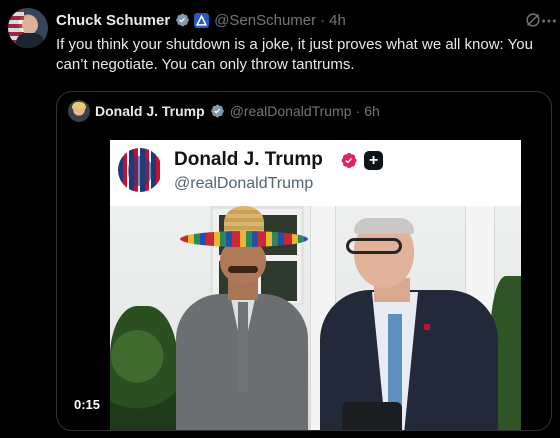 Image resolution: width=560 pixels, height=438 pixels. I want to click on quoted-author-avatar, so click(79, 111).